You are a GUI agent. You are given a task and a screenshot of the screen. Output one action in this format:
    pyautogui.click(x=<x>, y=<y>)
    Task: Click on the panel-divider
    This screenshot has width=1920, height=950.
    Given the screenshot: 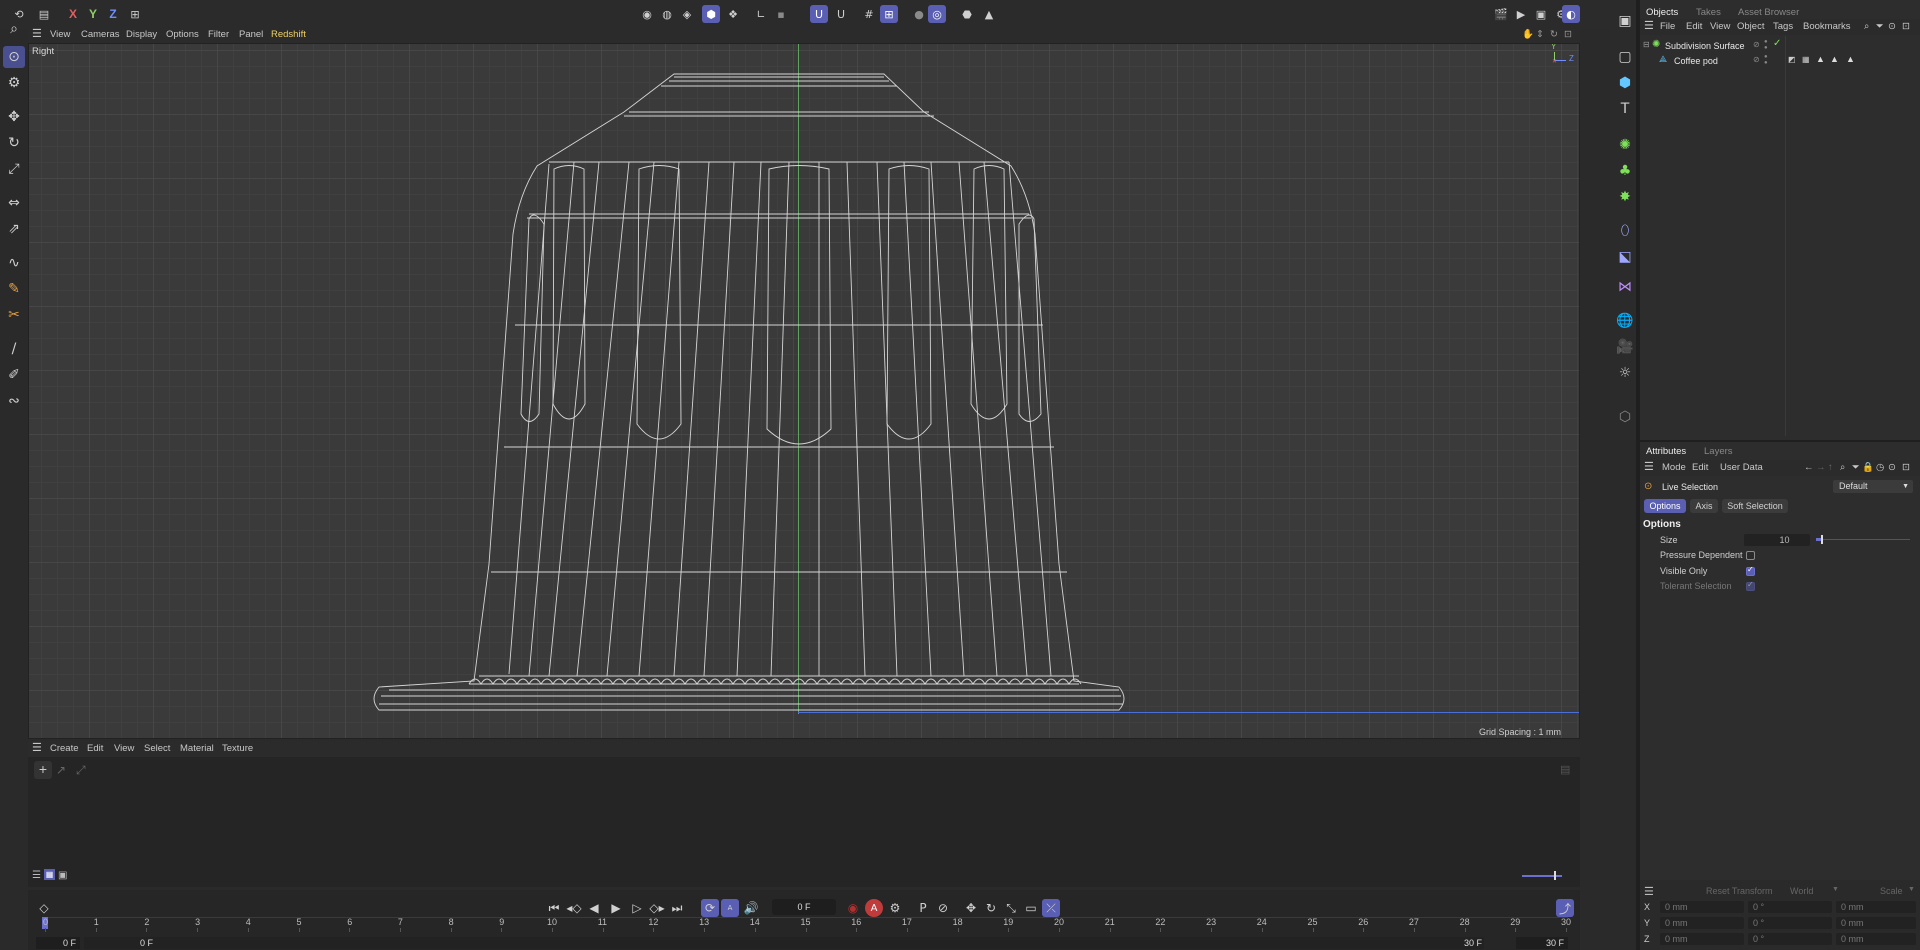 What is the action you would take?
    pyautogui.click(x=1780, y=441)
    